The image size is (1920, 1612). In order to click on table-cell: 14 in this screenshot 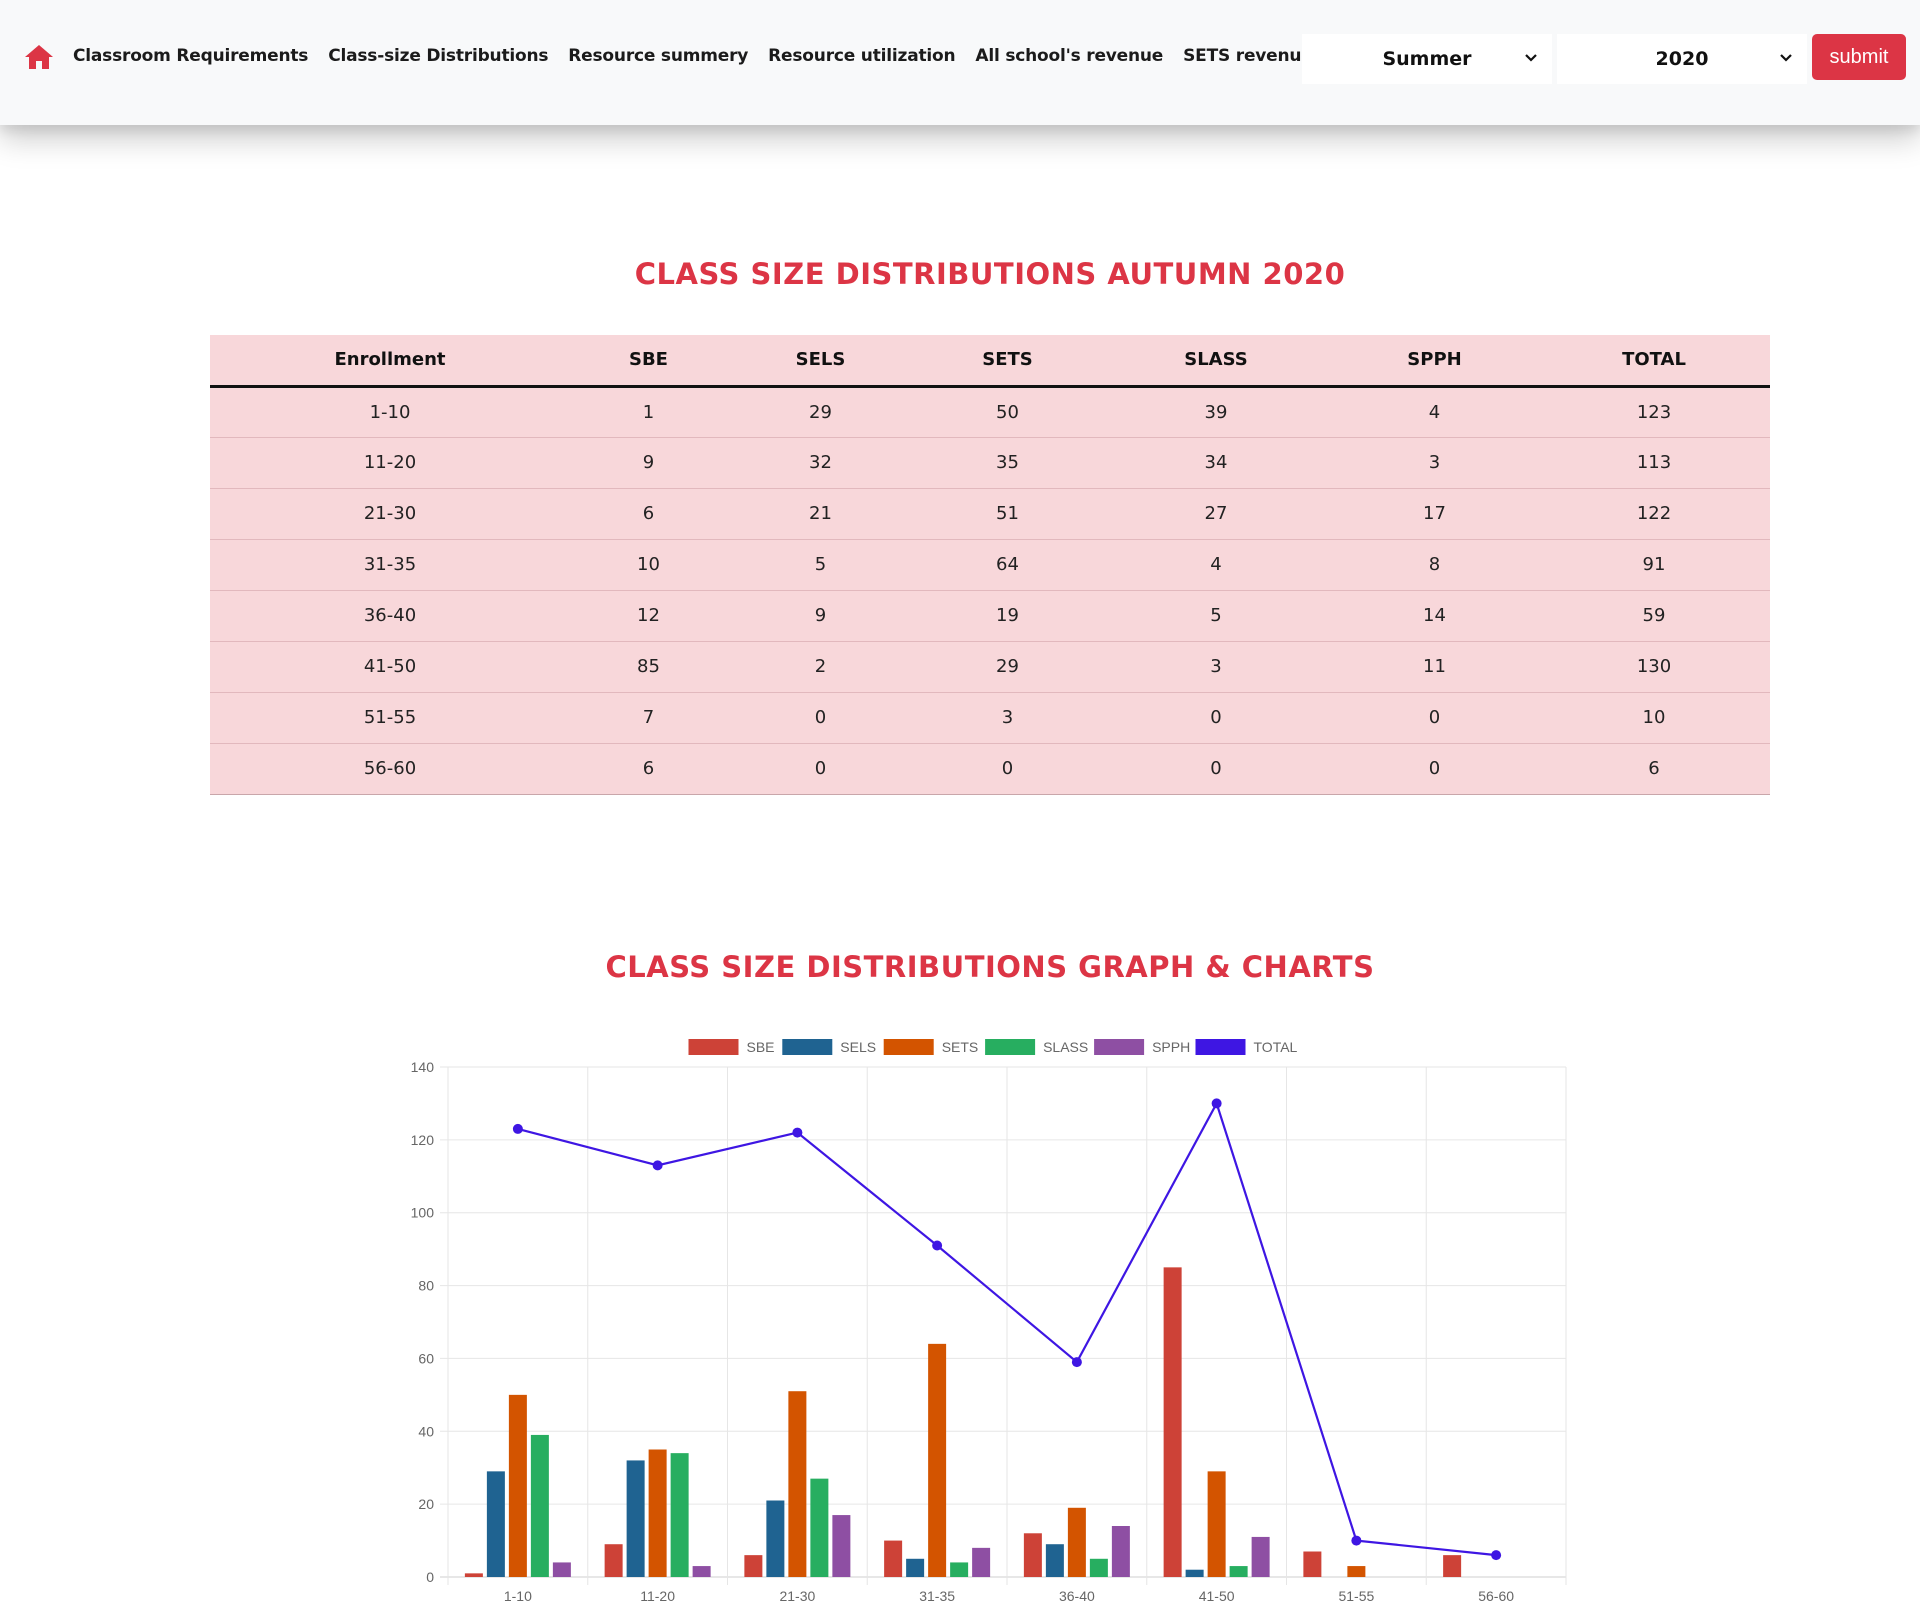, I will do `click(1434, 616)`.